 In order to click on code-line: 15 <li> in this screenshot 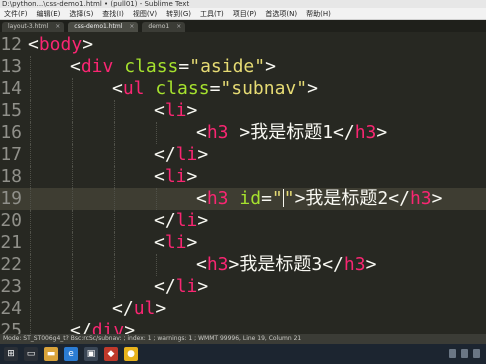, I will do `click(243, 111)`.